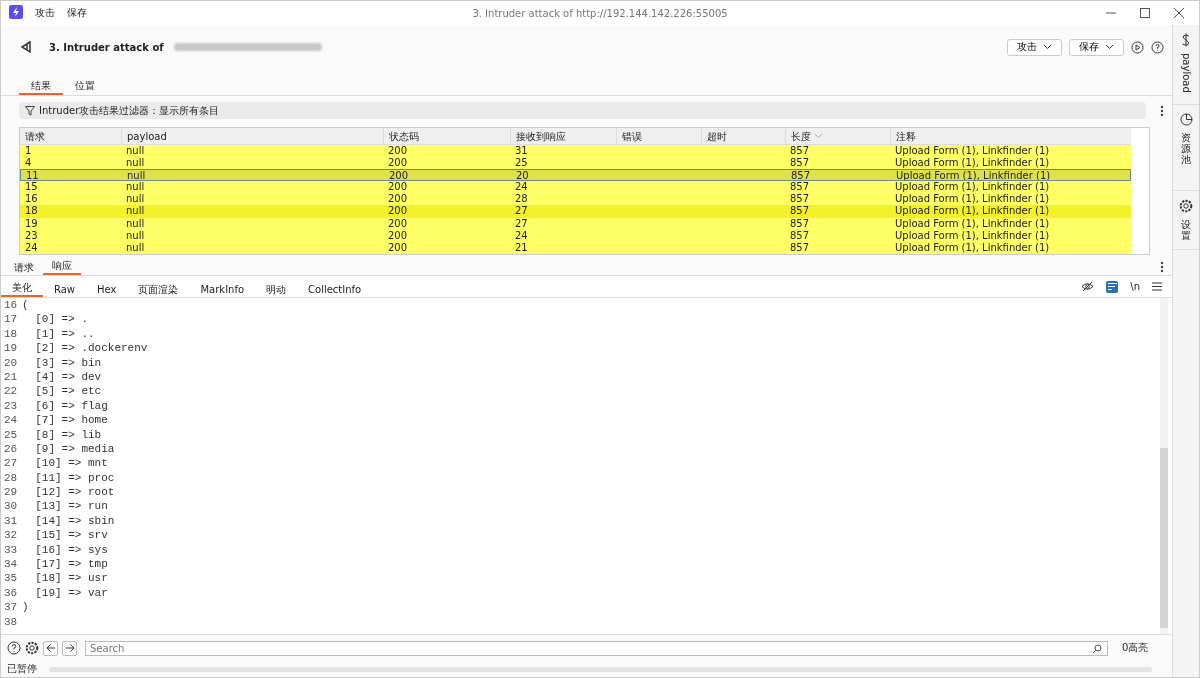  Describe the element at coordinates (1010, 136) in the screenshot. I see `column-header: 注释` at that location.